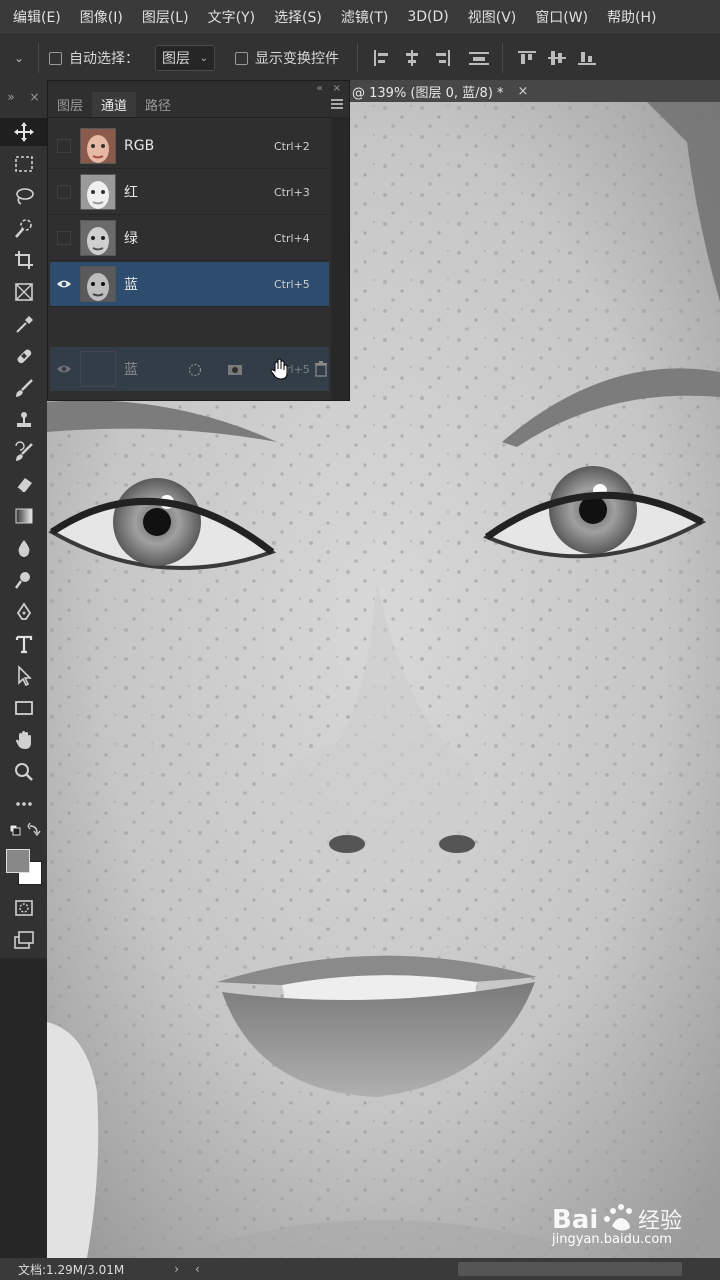 Image resolution: width=720 pixels, height=1280 pixels. What do you see at coordinates (98, 17) in the screenshot?
I see `menu-image: 图像(I)` at bounding box center [98, 17].